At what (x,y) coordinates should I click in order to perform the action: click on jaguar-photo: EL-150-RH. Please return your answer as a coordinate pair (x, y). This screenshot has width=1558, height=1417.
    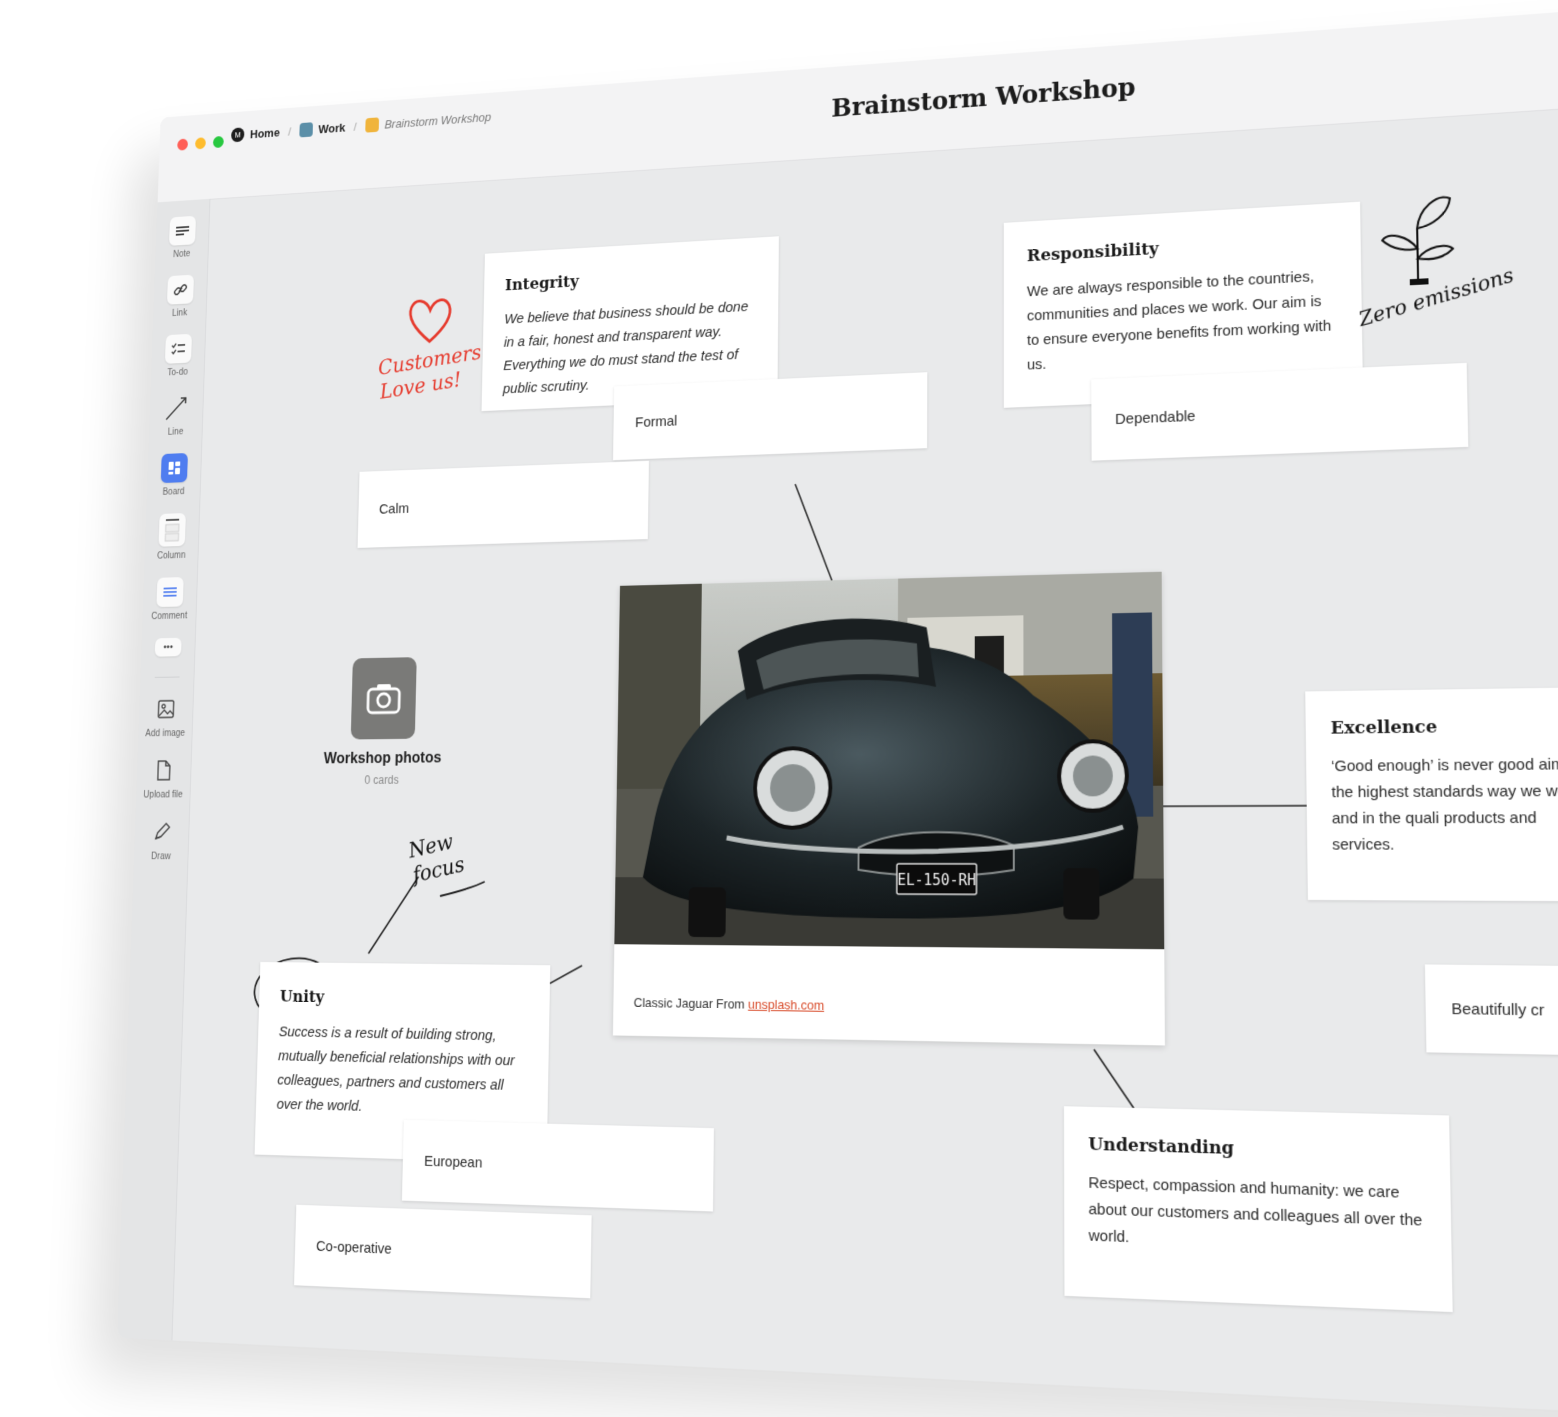
    Looking at the image, I should click on (889, 760).